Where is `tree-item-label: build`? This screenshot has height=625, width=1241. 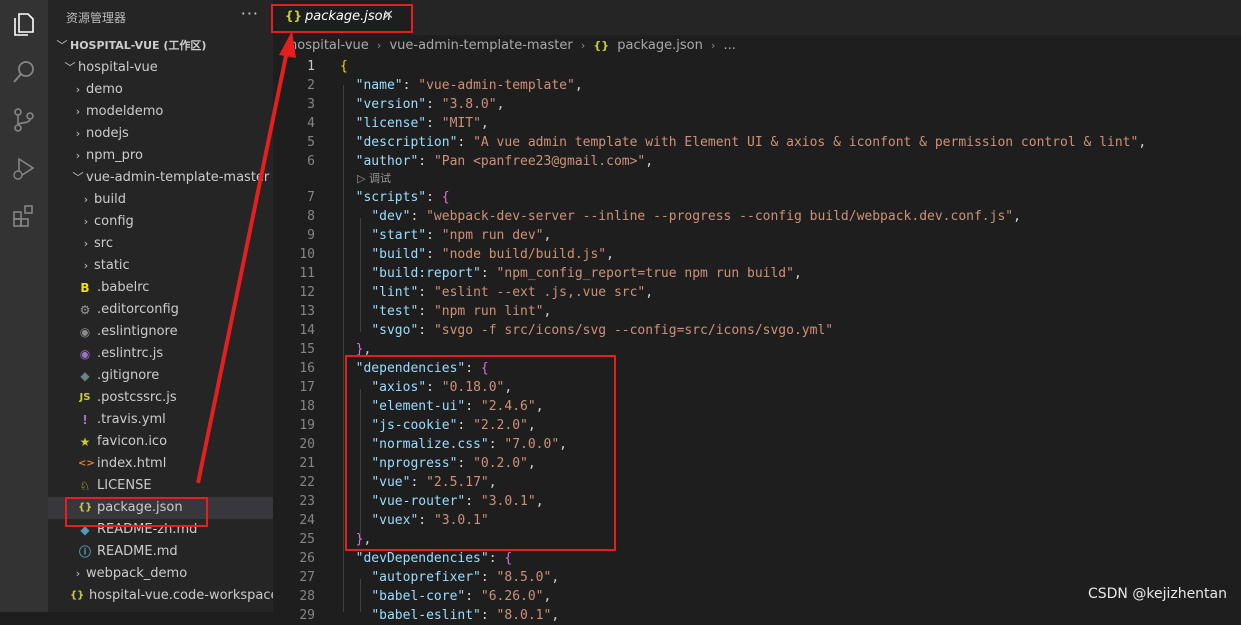 tree-item-label: build is located at coordinates (110, 199).